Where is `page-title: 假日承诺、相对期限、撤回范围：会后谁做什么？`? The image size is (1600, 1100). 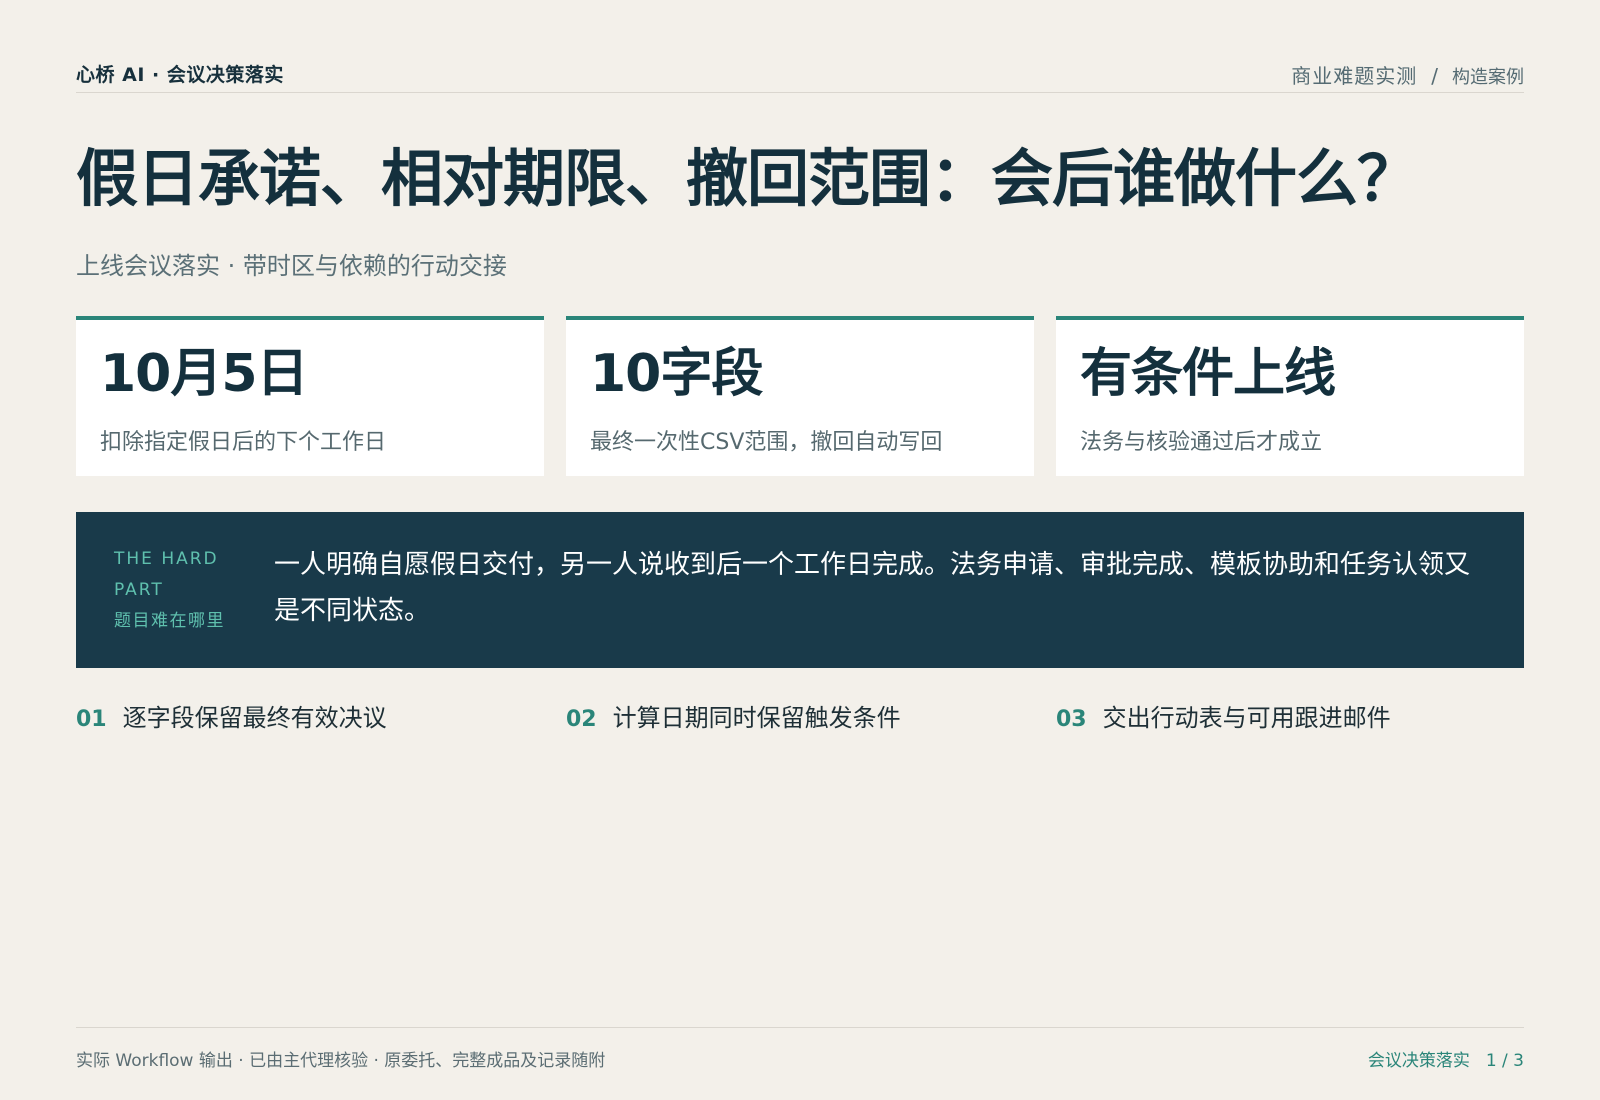
page-title: 假日承诺、相对期限、撤回范围：会后谁做什么？ is located at coordinates (747, 178).